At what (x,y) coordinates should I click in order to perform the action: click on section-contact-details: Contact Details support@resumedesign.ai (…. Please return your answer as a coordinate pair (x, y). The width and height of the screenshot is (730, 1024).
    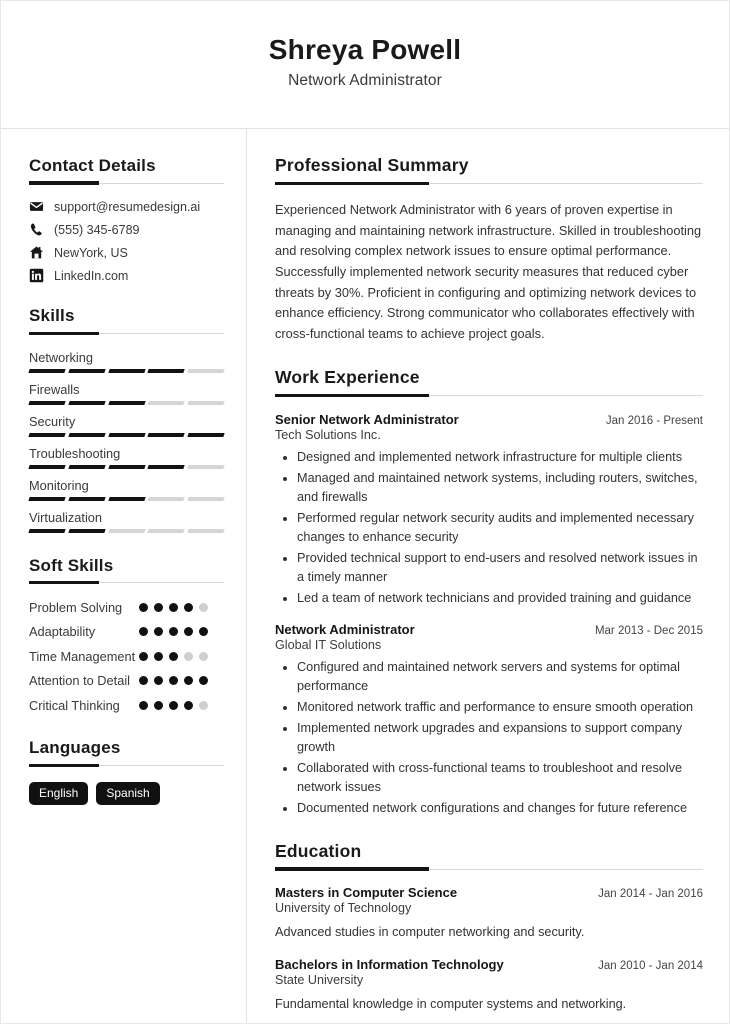
    Looking at the image, I should click on (126, 219).